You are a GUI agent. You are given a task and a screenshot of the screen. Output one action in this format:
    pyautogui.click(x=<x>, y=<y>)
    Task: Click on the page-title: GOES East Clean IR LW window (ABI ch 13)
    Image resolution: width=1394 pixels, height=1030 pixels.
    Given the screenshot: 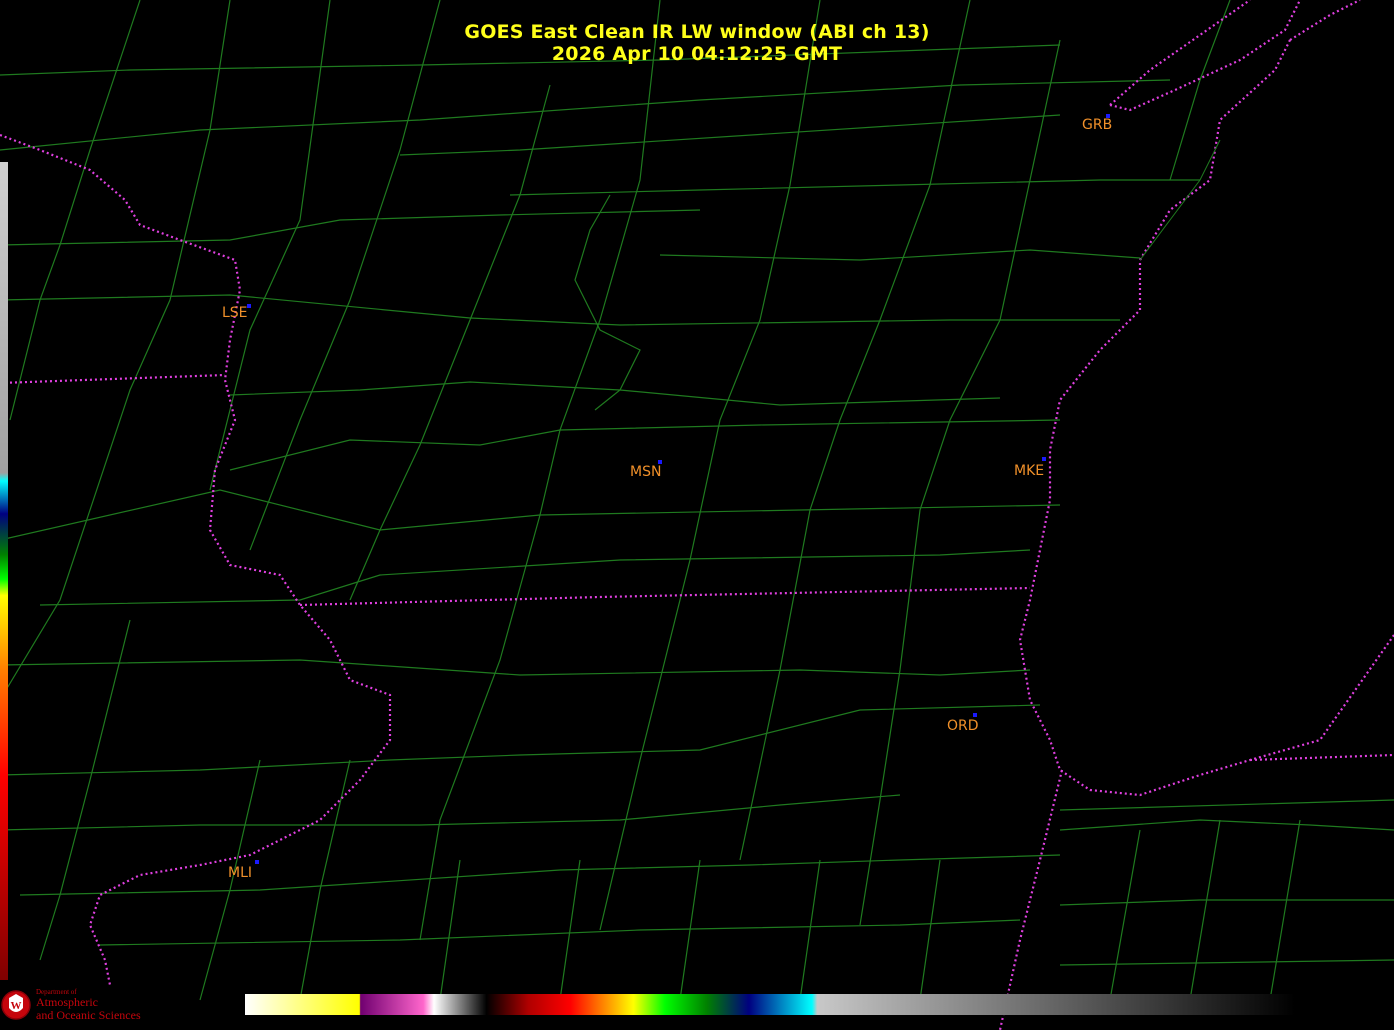 What is the action you would take?
    pyautogui.click(x=697, y=32)
    